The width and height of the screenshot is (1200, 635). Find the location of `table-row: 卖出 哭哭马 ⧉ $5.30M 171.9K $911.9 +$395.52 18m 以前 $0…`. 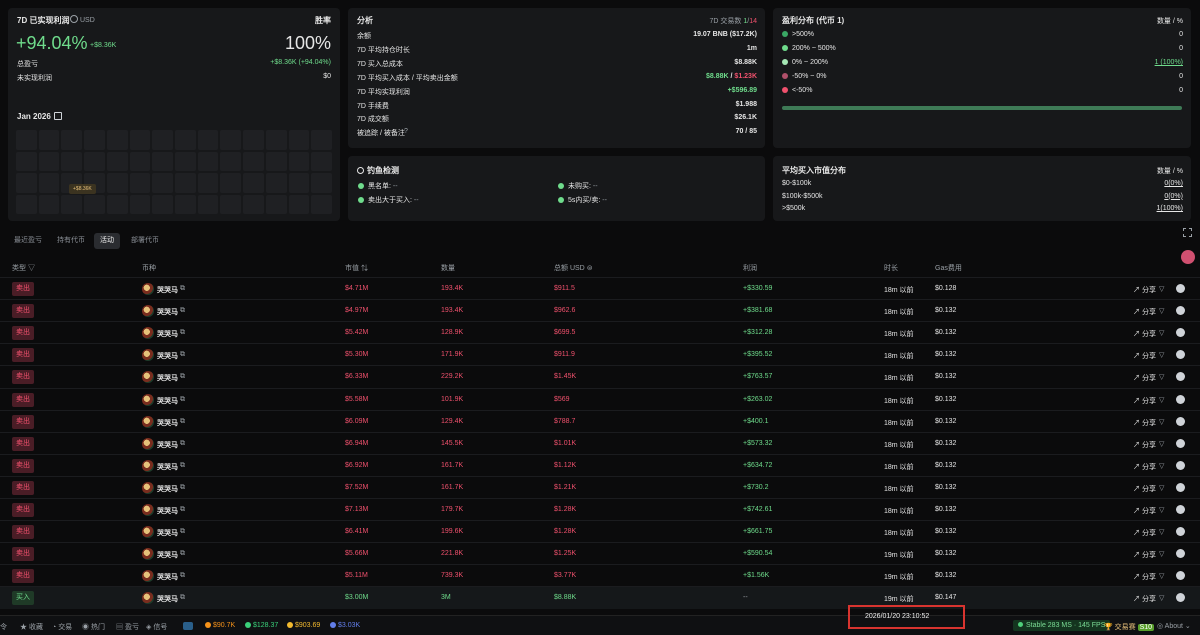

table-row: 卖出 哭哭马 ⧉ $5.30M 171.9K $911.9 +$395.52 18m 以前 $0… is located at coordinates (600, 354).